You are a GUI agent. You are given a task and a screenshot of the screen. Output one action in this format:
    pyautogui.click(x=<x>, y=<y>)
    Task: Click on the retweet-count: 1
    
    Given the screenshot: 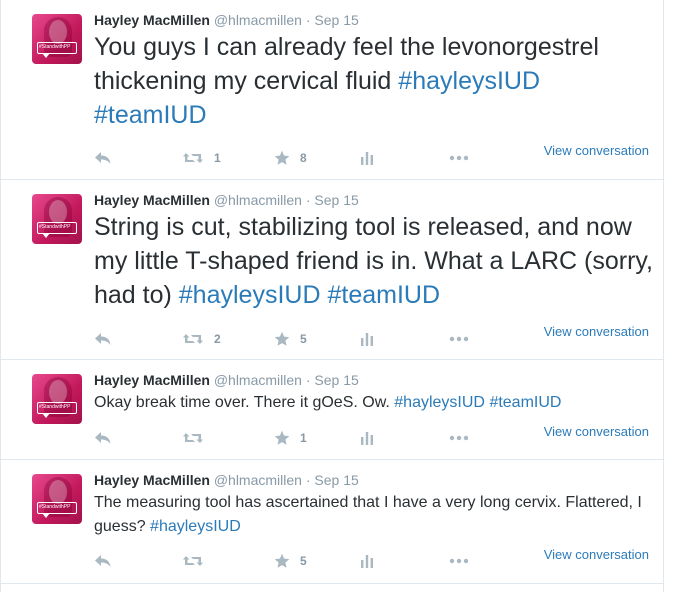 What is the action you would take?
    pyautogui.click(x=217, y=158)
    